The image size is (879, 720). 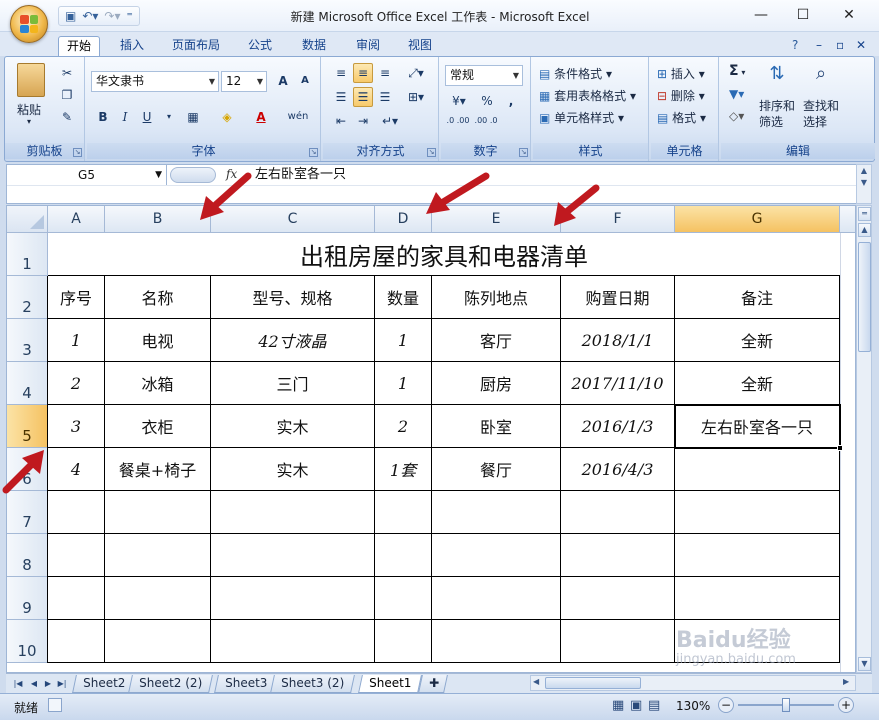 What do you see at coordinates (341, 73) in the screenshot?
I see `align-top-icon: ≡` at bounding box center [341, 73].